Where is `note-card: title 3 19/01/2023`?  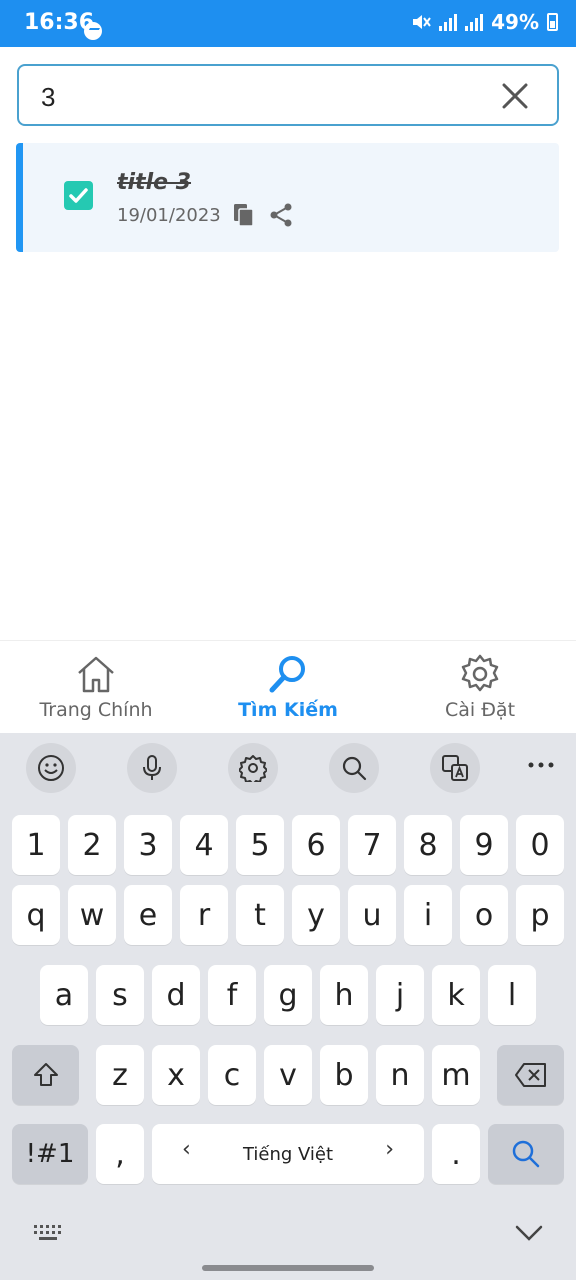
note-card: title 3 19/01/2023 is located at coordinates (287, 197).